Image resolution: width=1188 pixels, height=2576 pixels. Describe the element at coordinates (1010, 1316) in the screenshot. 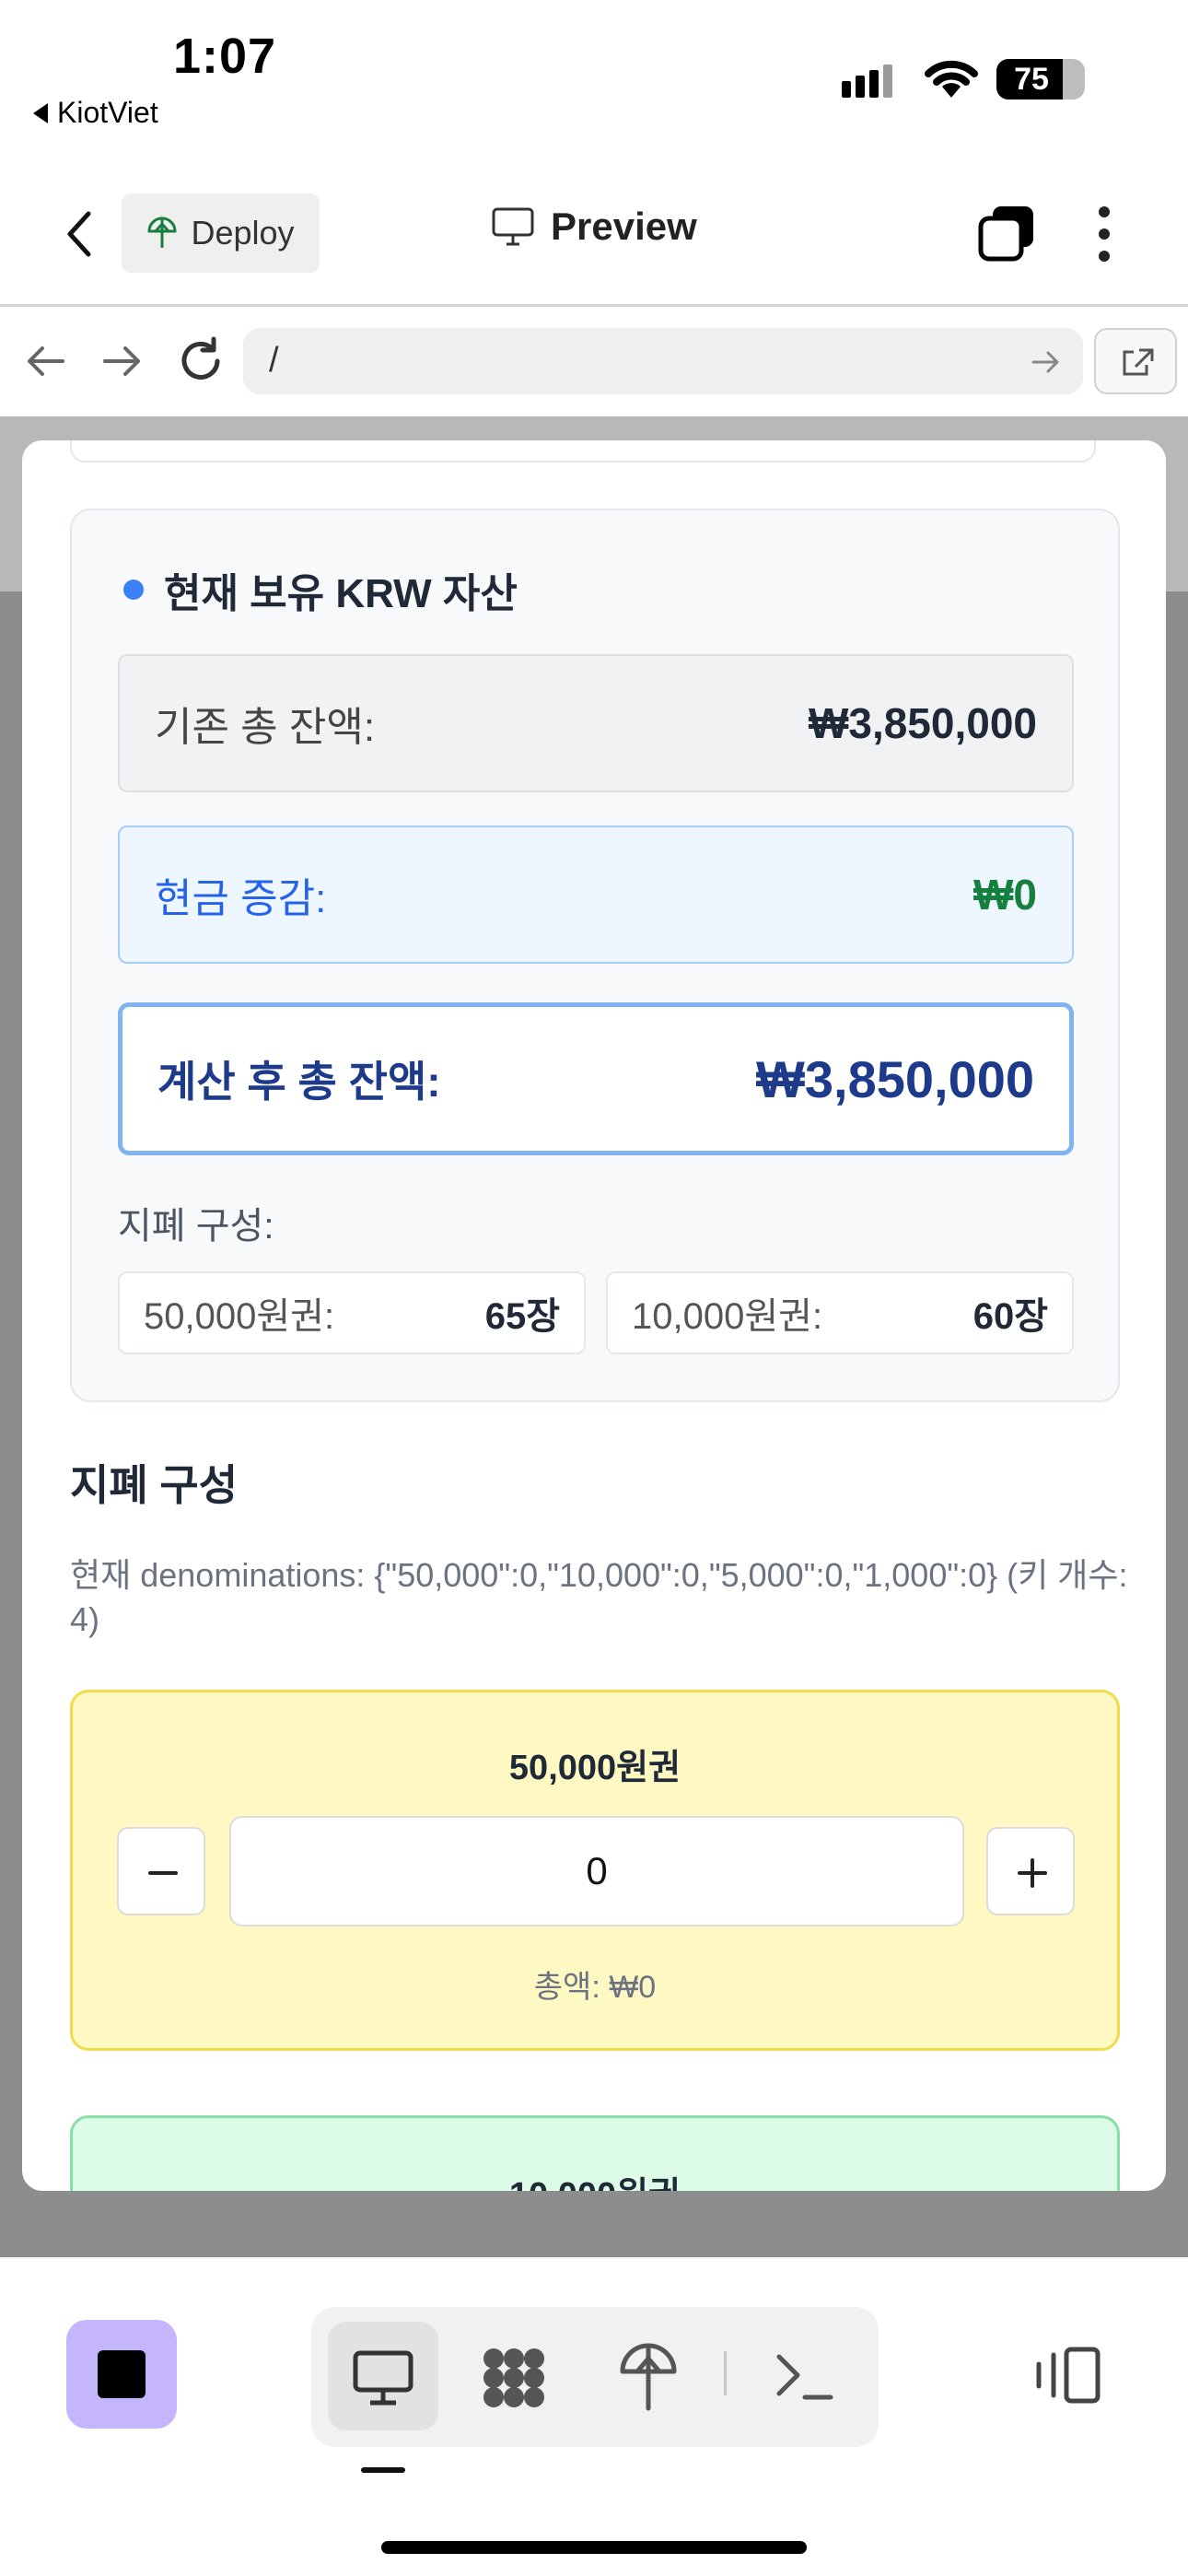

I see `denomination-count: 60장` at that location.